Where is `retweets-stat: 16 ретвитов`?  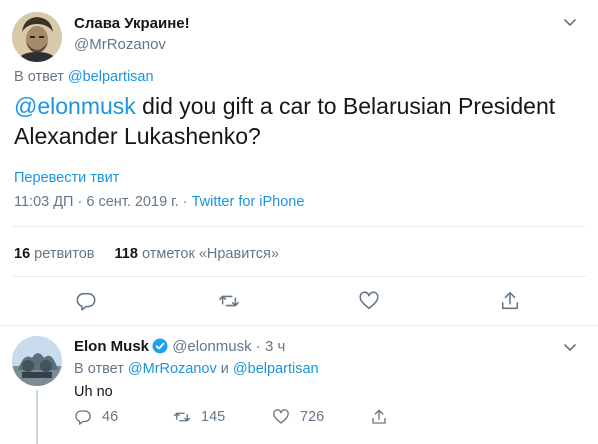
retweets-stat: 16 ретвитов is located at coordinates (54, 254).